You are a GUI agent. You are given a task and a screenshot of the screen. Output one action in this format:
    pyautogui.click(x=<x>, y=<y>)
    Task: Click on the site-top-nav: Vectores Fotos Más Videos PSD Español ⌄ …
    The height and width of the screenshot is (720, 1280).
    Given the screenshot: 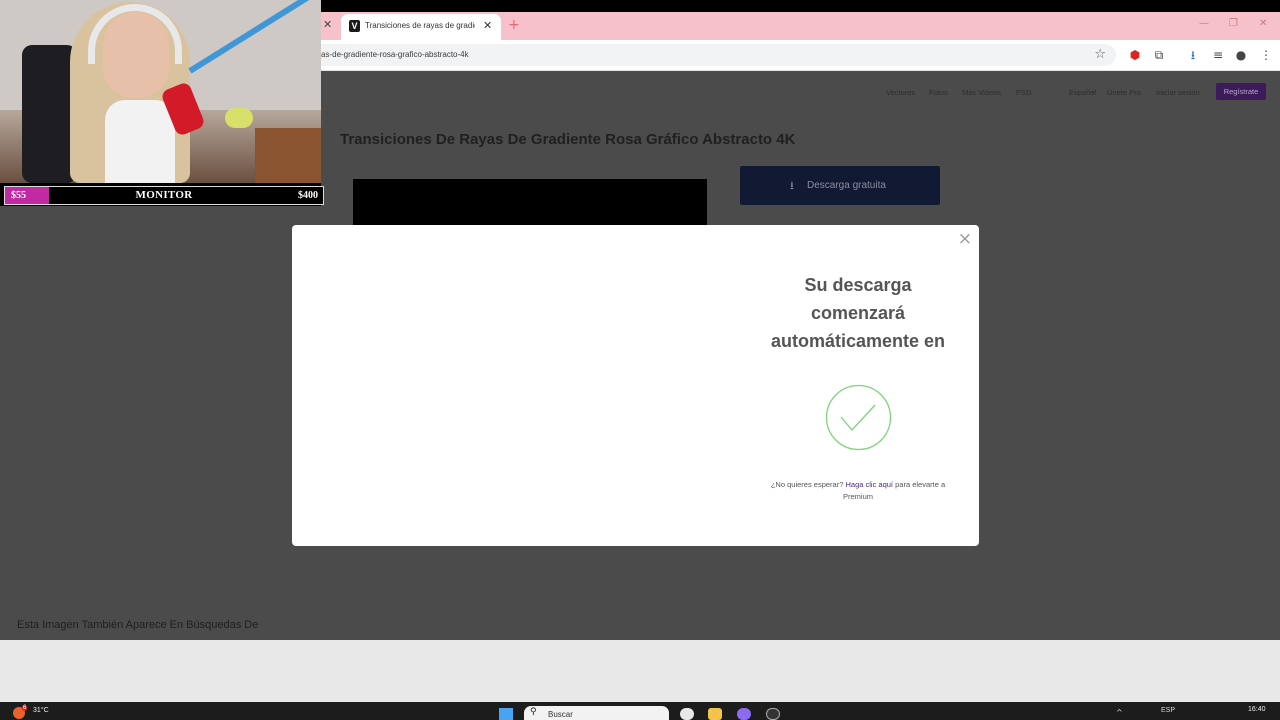 What is the action you would take?
    pyautogui.click(x=800, y=92)
    